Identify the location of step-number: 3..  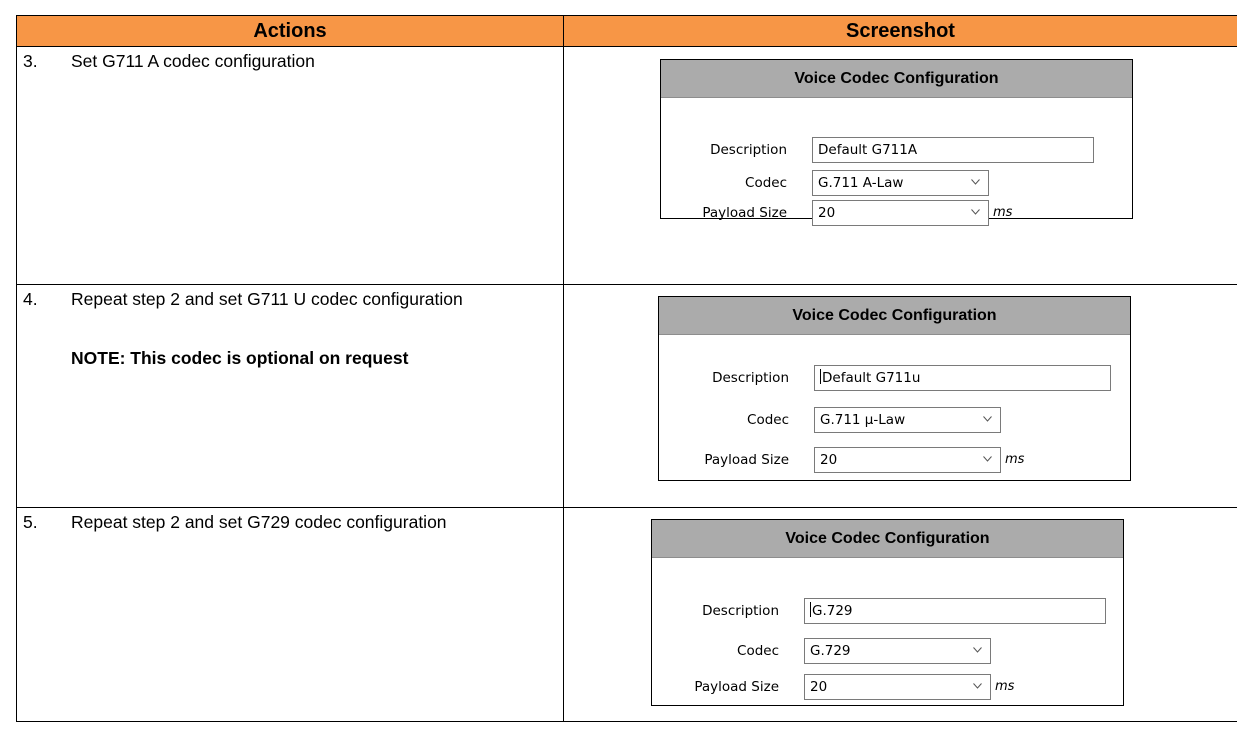
(30, 61).